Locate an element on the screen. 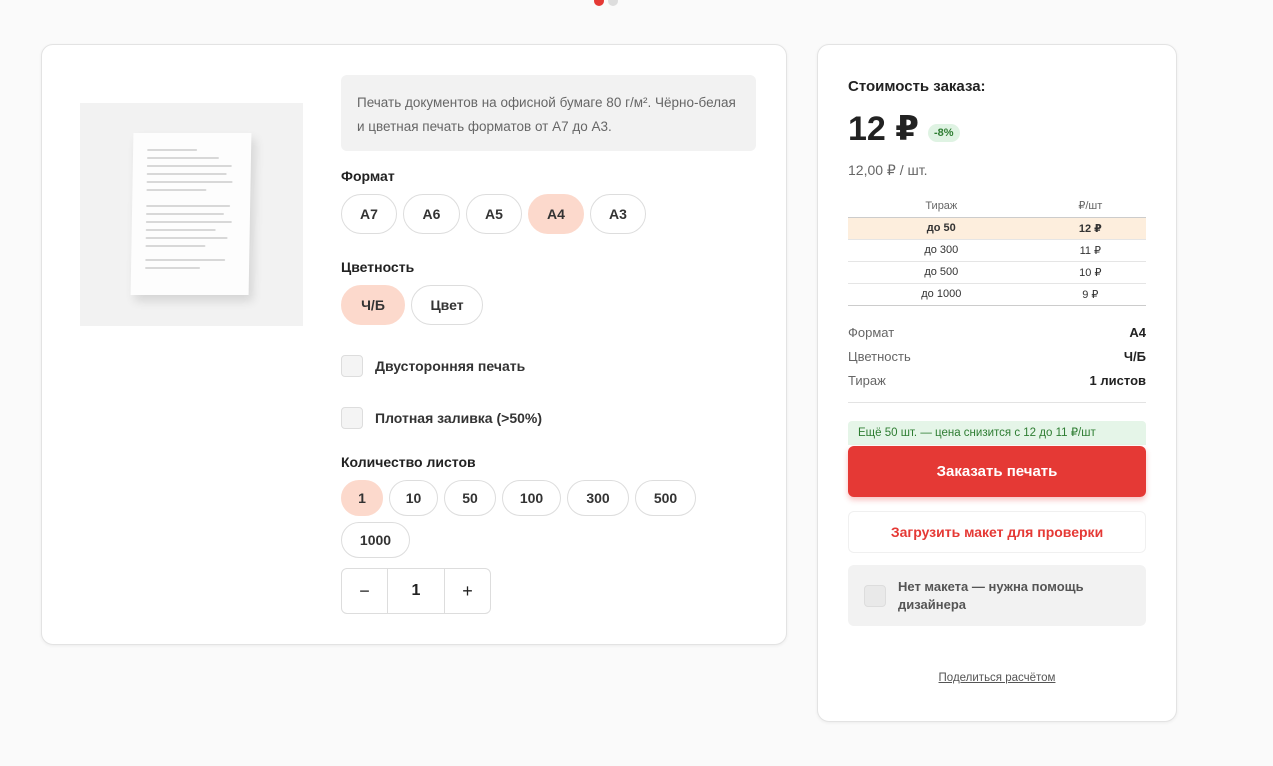  tier-price: 11 ₽ is located at coordinates (1090, 250).